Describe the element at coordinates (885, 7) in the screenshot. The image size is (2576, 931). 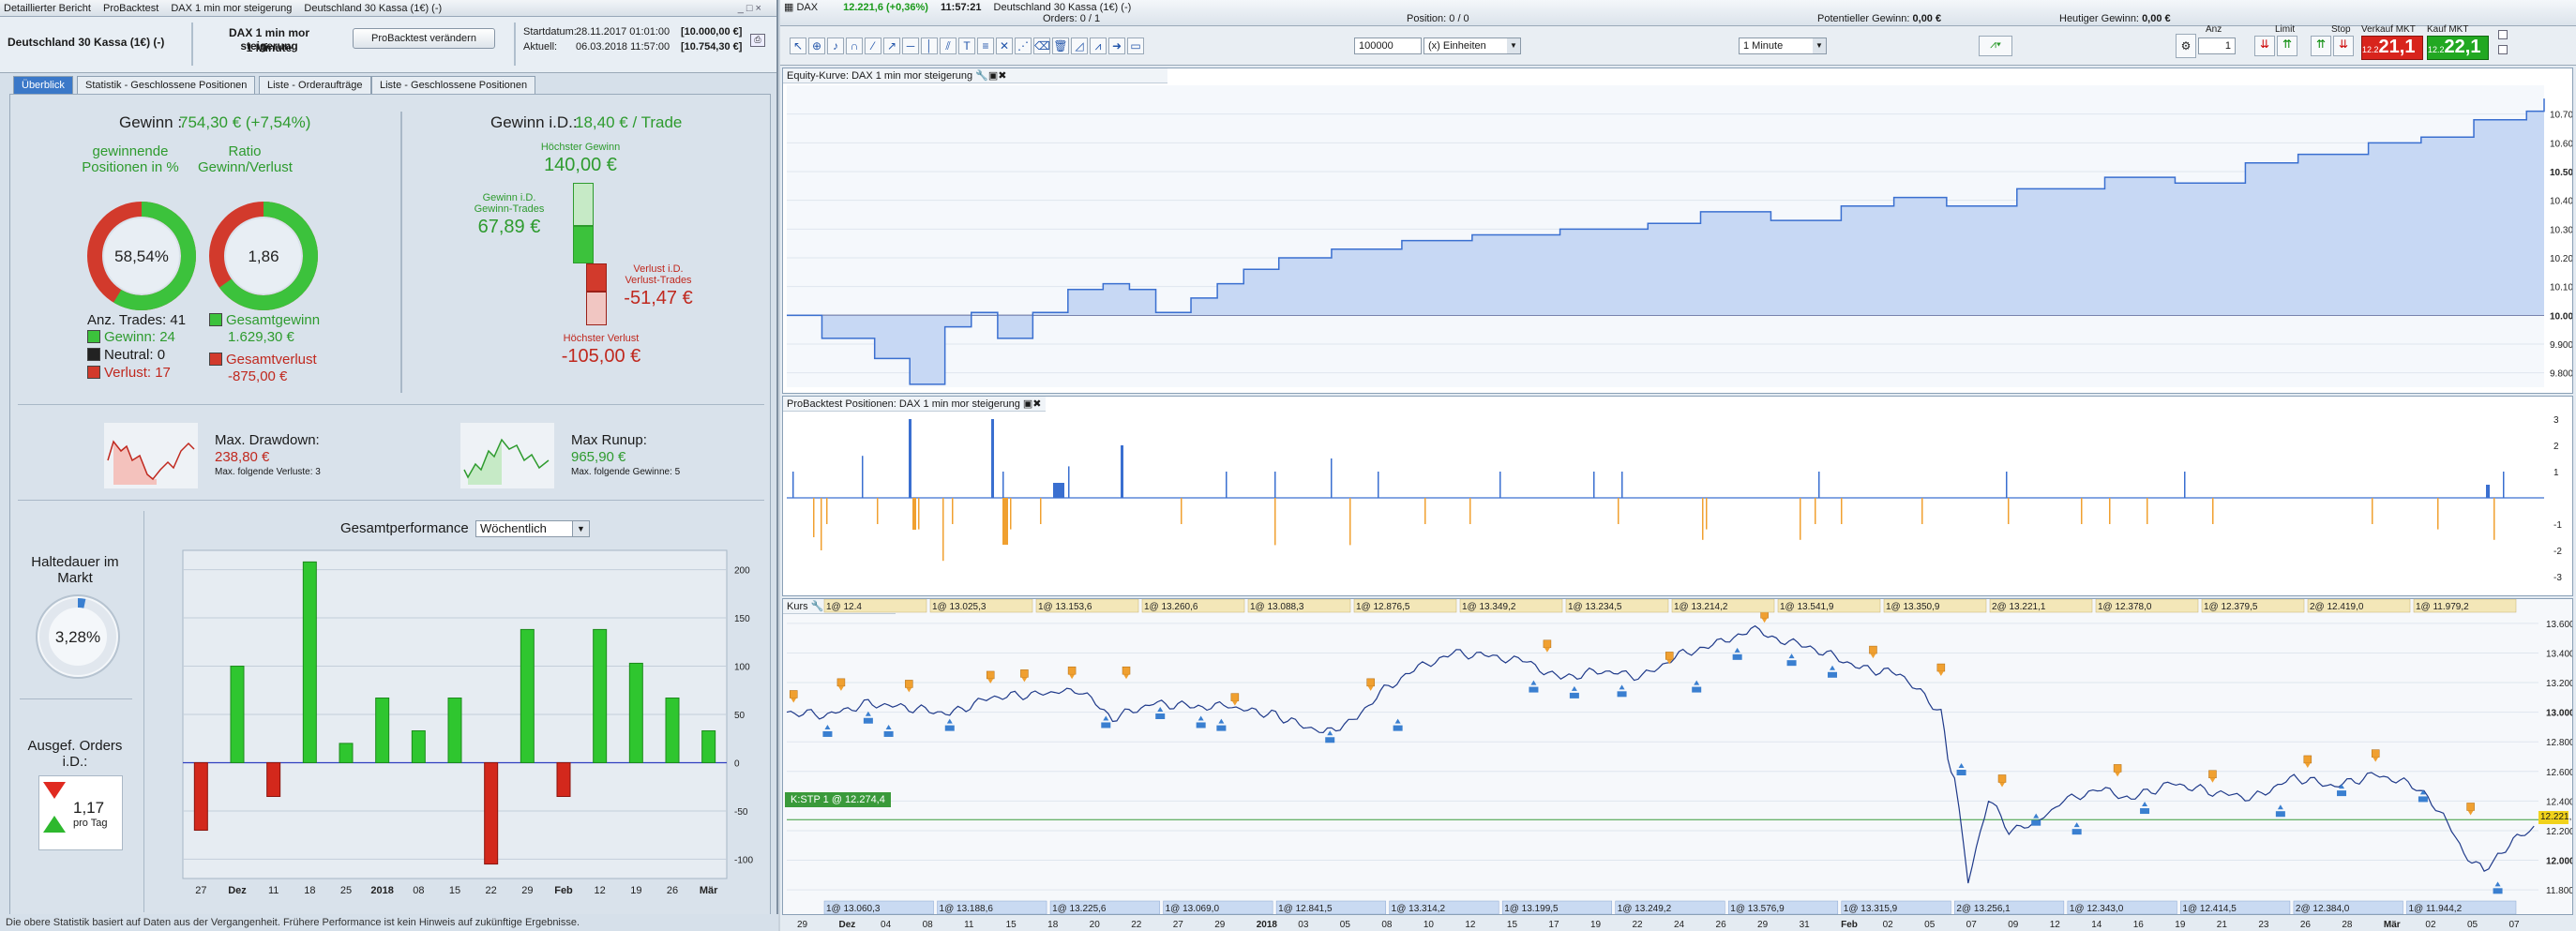
I see `chart-price-change: 12.221,6 (+0,36%)` at that location.